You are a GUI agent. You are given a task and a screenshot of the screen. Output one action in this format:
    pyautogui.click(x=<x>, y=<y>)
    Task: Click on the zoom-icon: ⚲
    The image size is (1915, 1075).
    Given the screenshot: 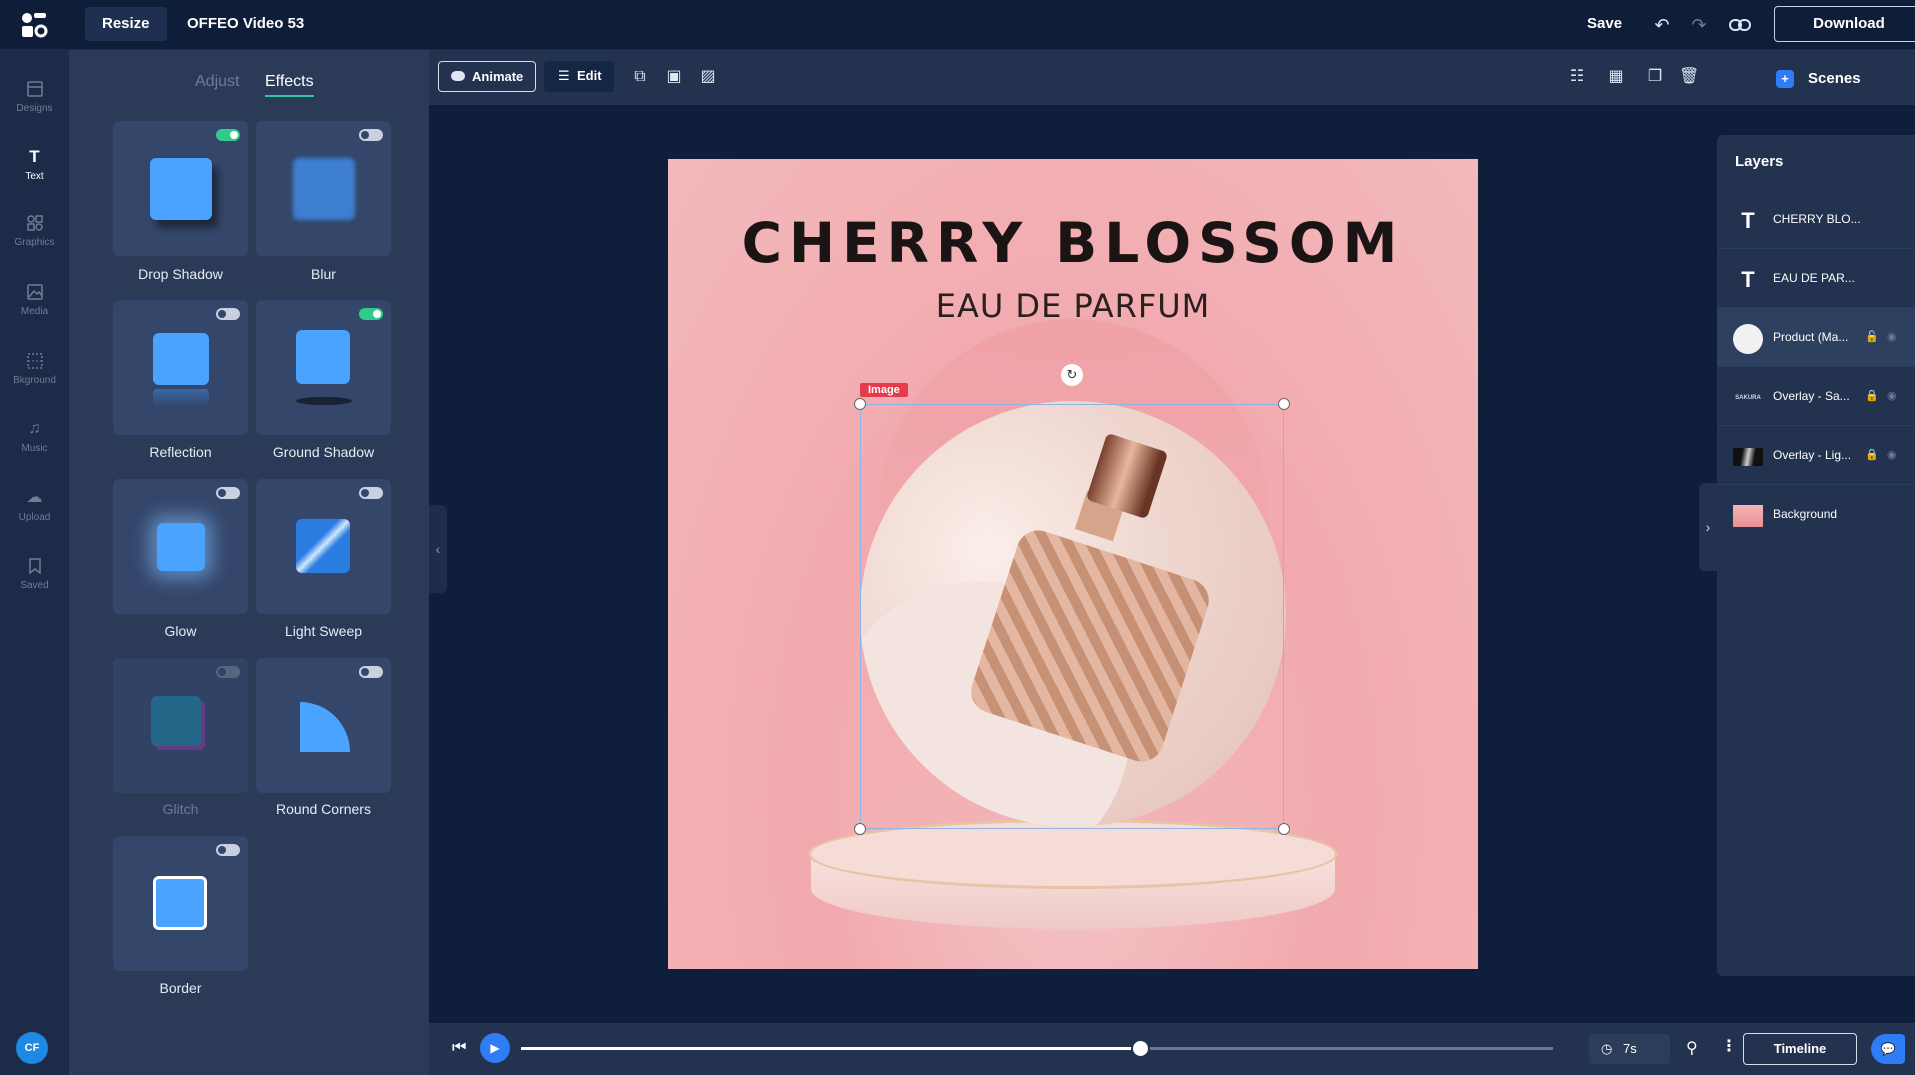 What is the action you would take?
    pyautogui.click(x=1692, y=1048)
    